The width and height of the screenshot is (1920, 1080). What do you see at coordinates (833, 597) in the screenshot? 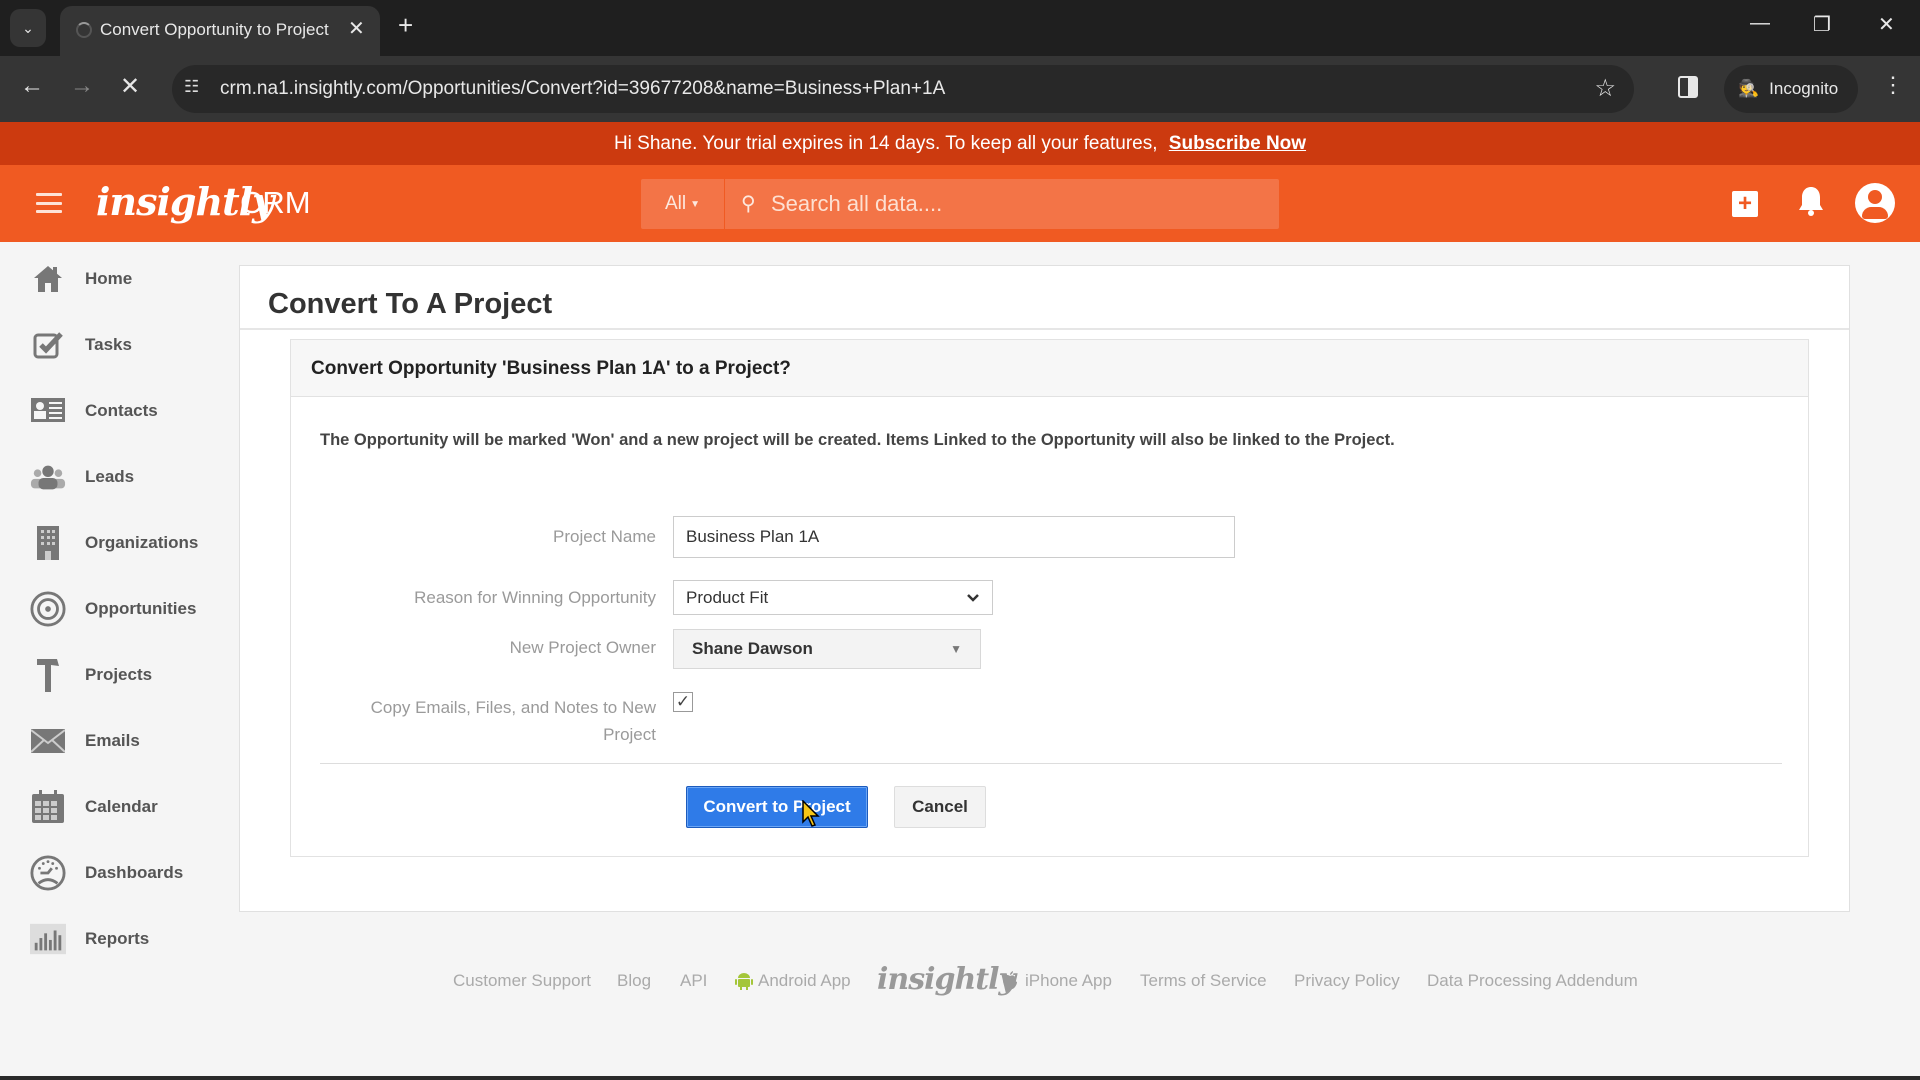
I see `reason-select: Product Fit` at bounding box center [833, 597].